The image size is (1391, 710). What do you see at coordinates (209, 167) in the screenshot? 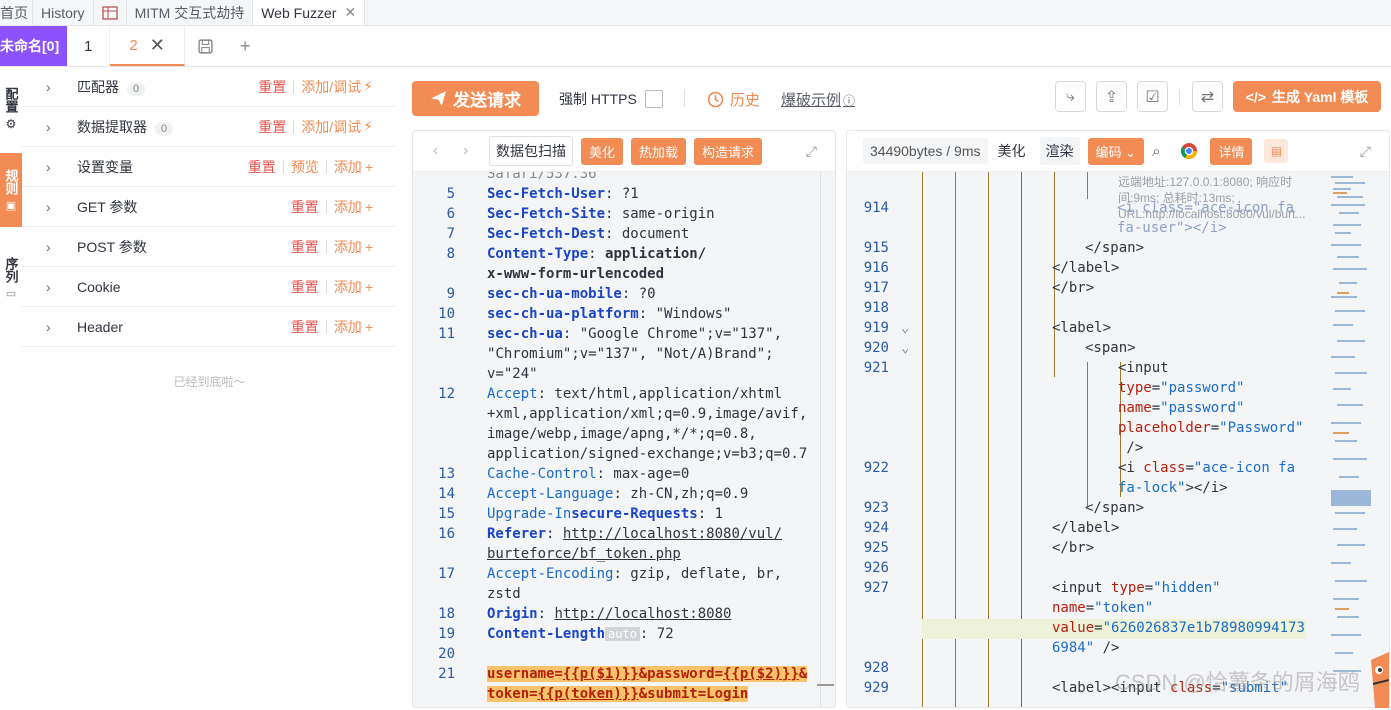
I see `list-item-variables: › 设置变量 重置 预览 添加 +` at bounding box center [209, 167].